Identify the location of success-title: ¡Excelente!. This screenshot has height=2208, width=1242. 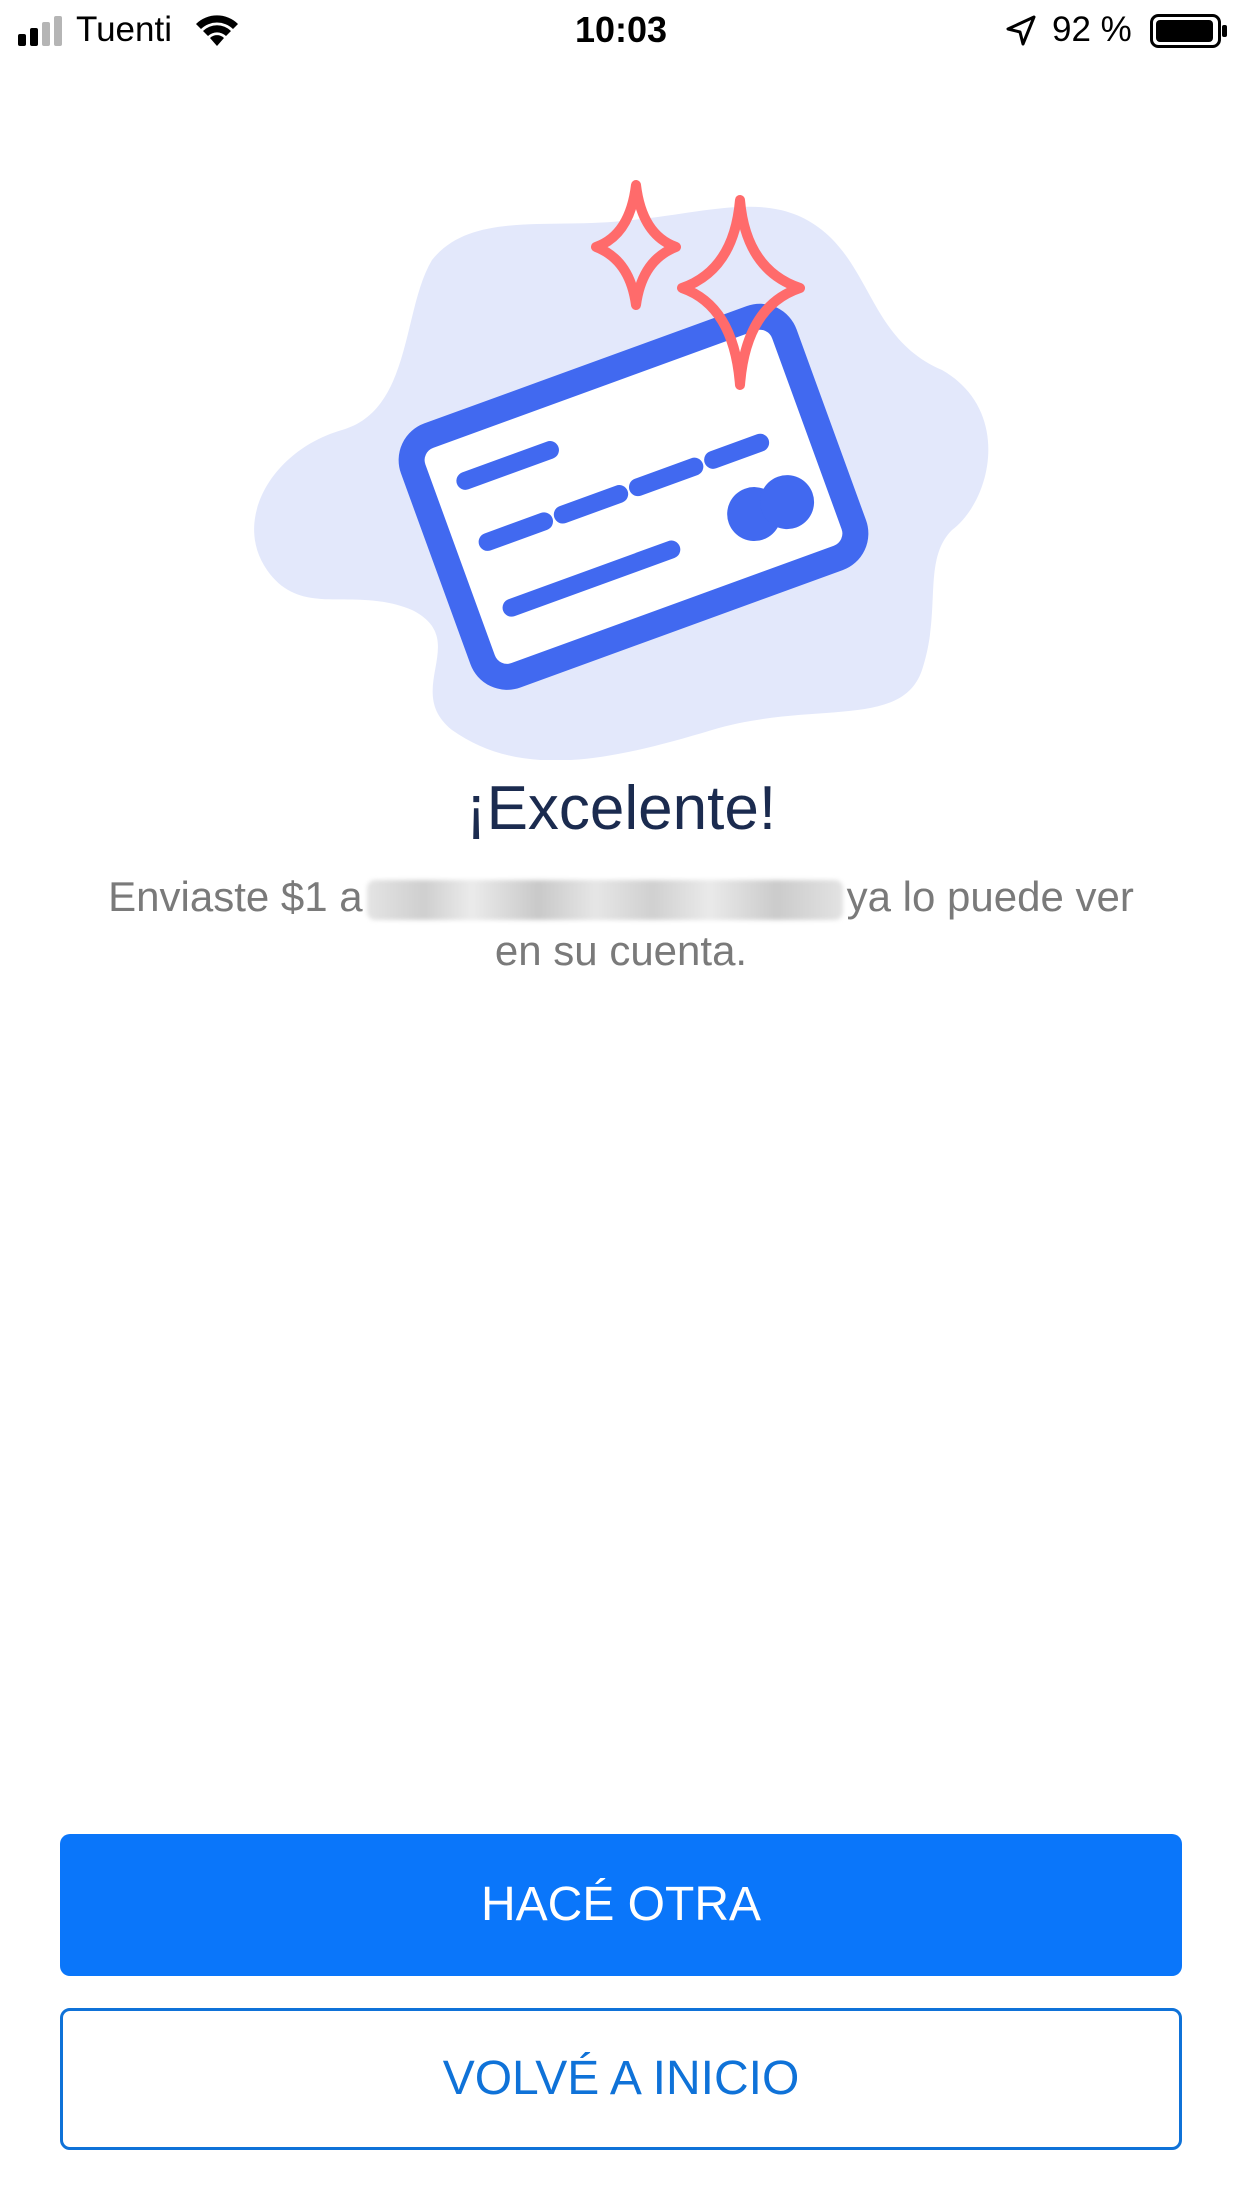
(621, 808).